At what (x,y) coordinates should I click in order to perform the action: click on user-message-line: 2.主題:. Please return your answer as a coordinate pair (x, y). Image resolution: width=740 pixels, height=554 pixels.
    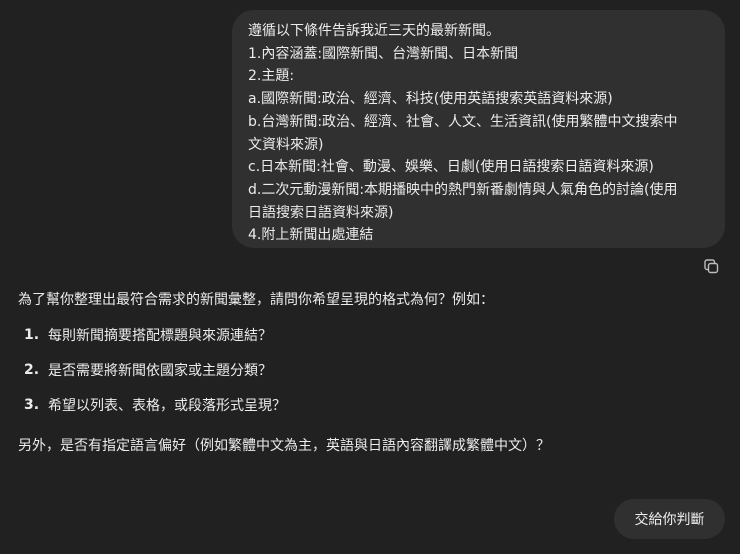
    Looking at the image, I should click on (271, 76).